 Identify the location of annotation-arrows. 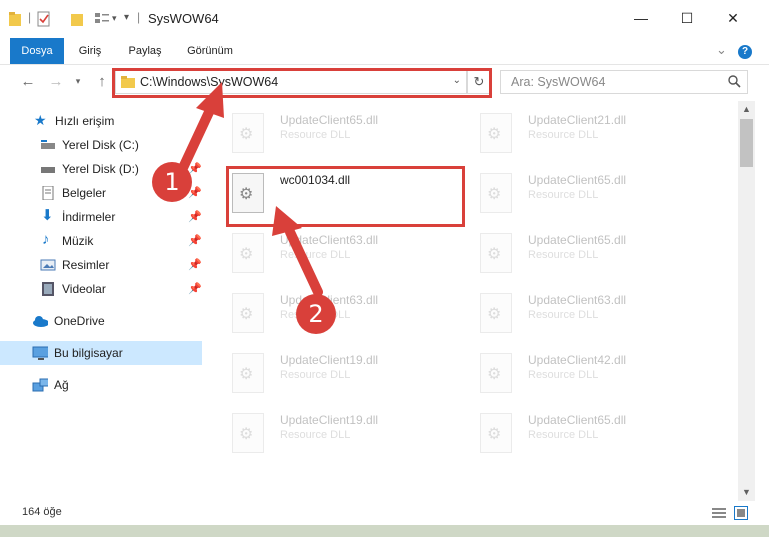
(250, 189).